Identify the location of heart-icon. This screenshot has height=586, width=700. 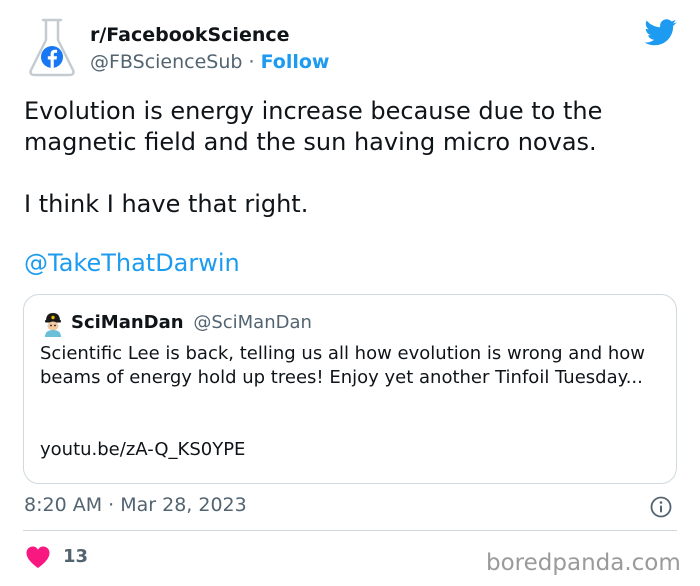
(38, 557).